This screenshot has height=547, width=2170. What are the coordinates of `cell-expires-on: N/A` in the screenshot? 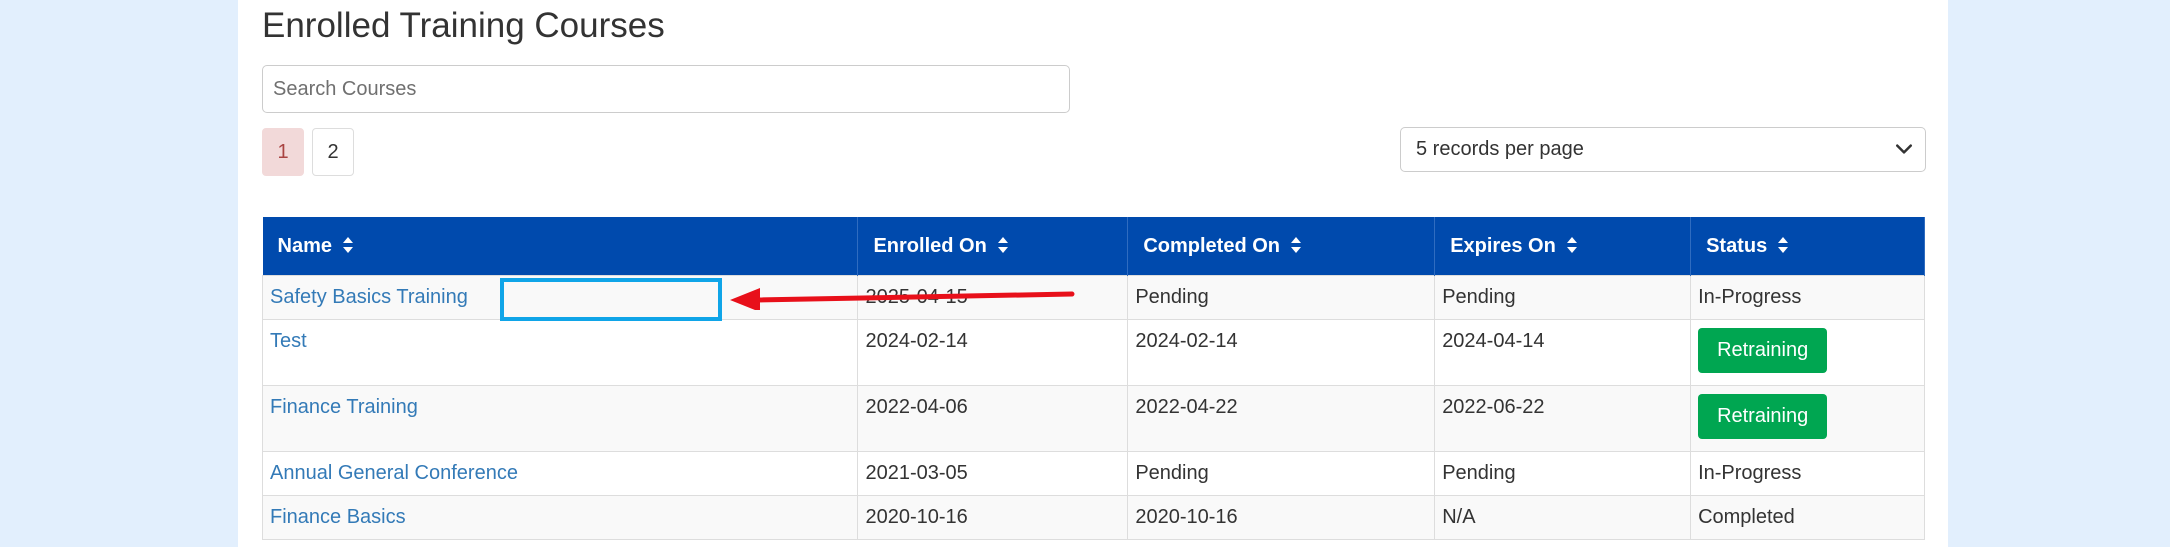 It's located at (1563, 517).